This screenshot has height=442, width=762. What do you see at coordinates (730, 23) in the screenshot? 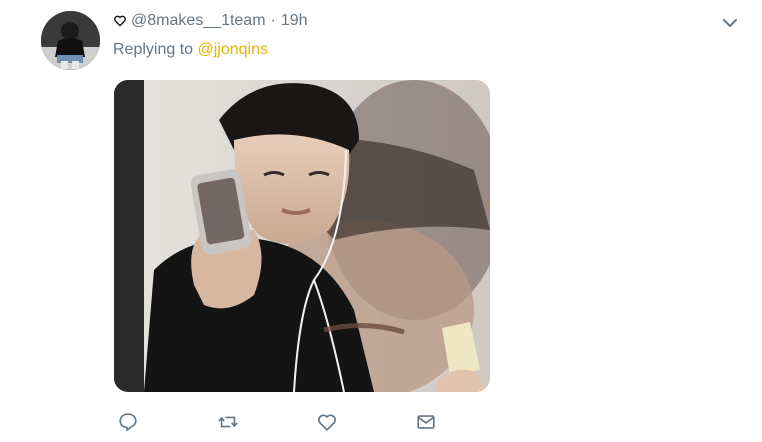
I see `chevron-down-icon` at bounding box center [730, 23].